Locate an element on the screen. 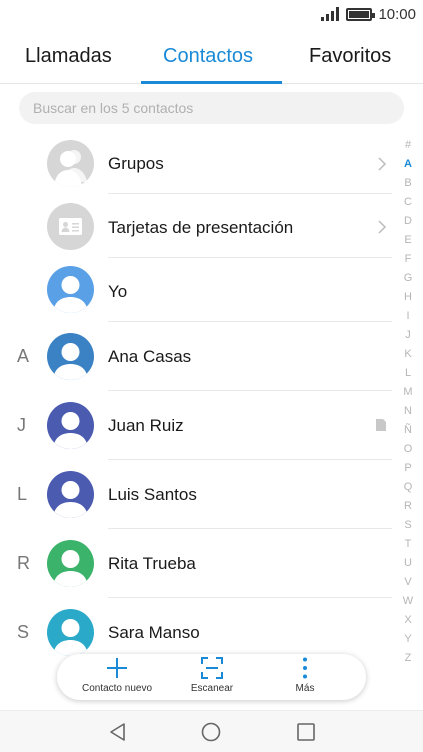 The width and height of the screenshot is (423, 752). index-letter: U is located at coordinates (408, 563).